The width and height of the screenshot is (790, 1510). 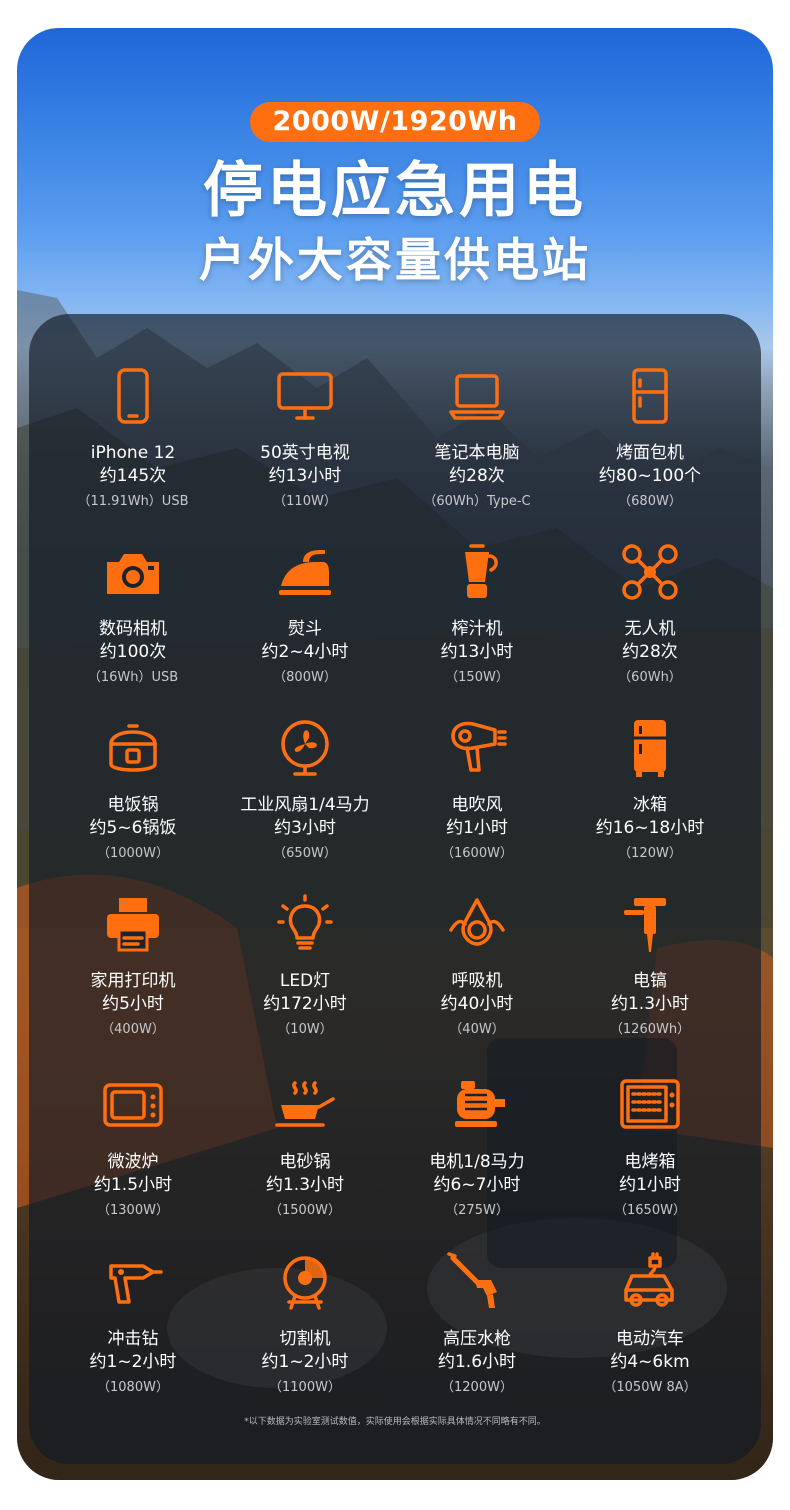 What do you see at coordinates (133, 1105) in the screenshot?
I see `microwave-icon` at bounding box center [133, 1105].